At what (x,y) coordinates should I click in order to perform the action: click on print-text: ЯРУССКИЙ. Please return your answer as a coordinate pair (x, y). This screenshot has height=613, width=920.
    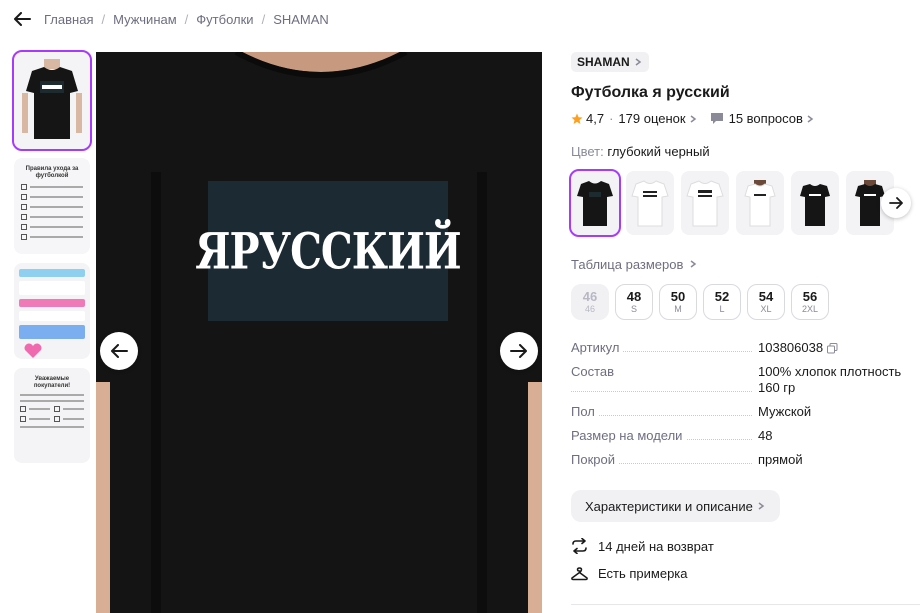
    Looking at the image, I should click on (328, 251).